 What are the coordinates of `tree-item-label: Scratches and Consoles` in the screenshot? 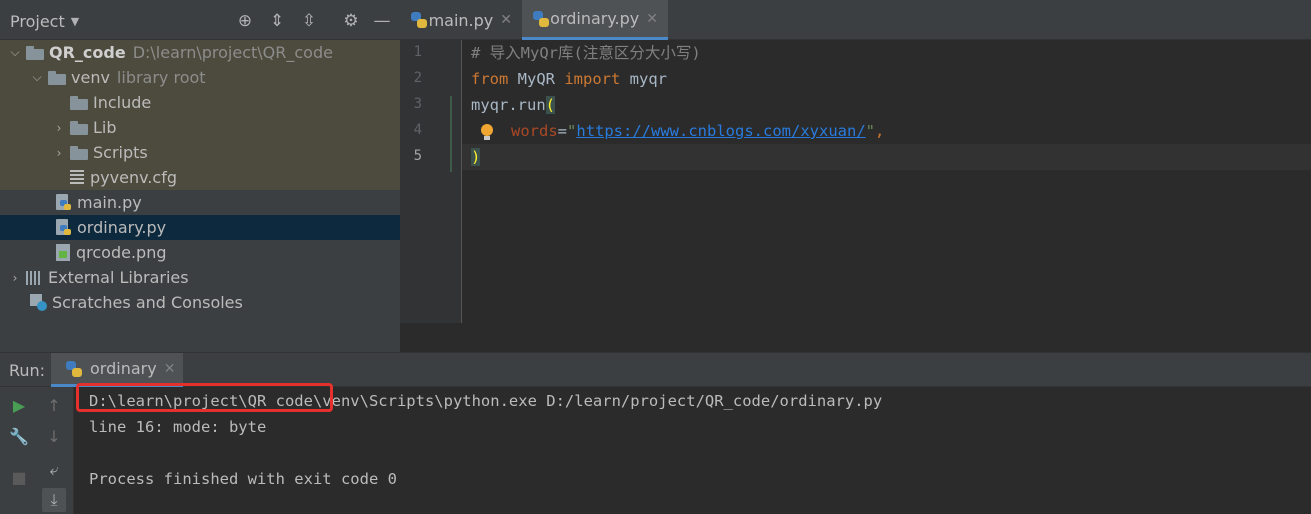 It's located at (147, 302).